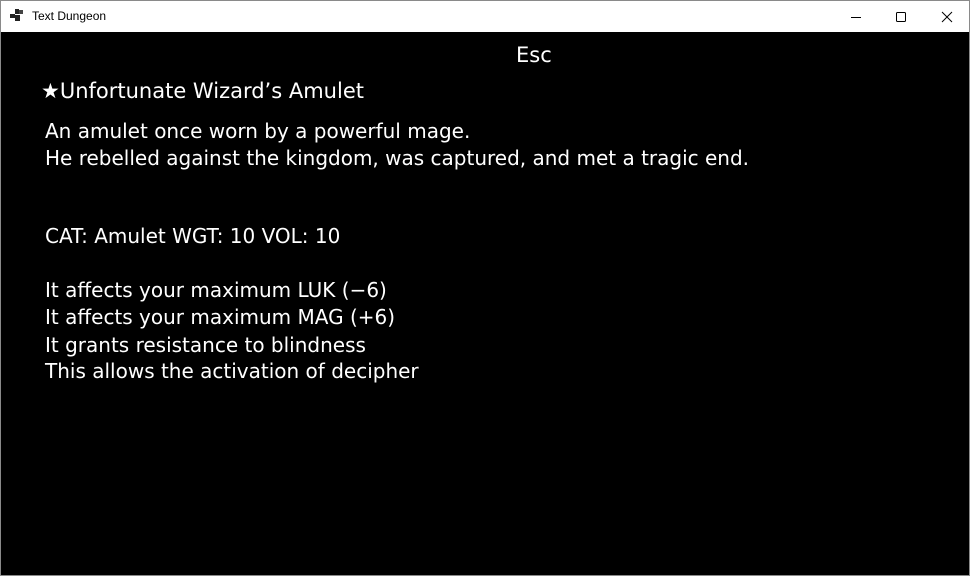  Describe the element at coordinates (205, 345) in the screenshot. I see `item-effect-line: It grants resistance to blindness` at that location.